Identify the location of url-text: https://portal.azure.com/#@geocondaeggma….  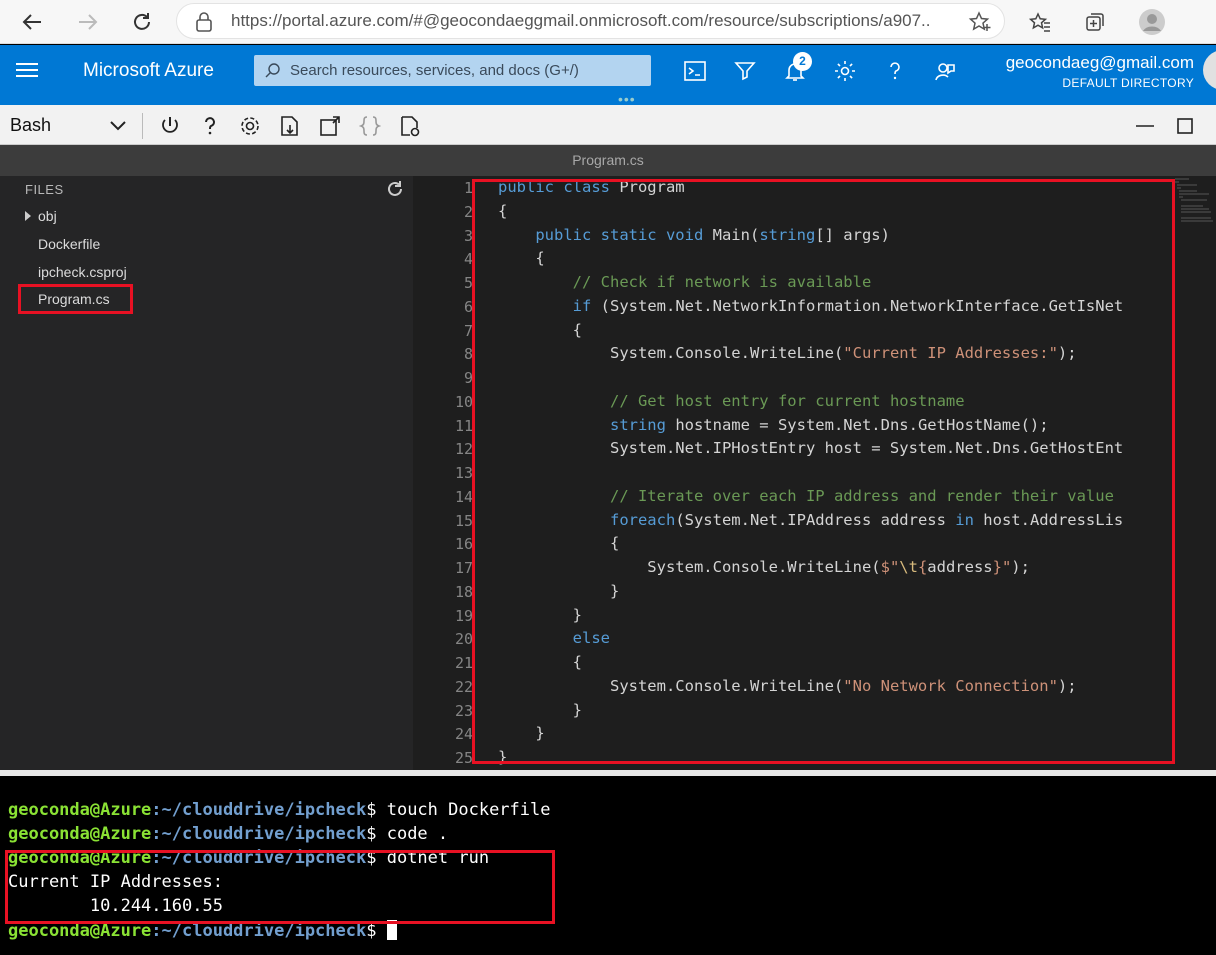
(581, 20).